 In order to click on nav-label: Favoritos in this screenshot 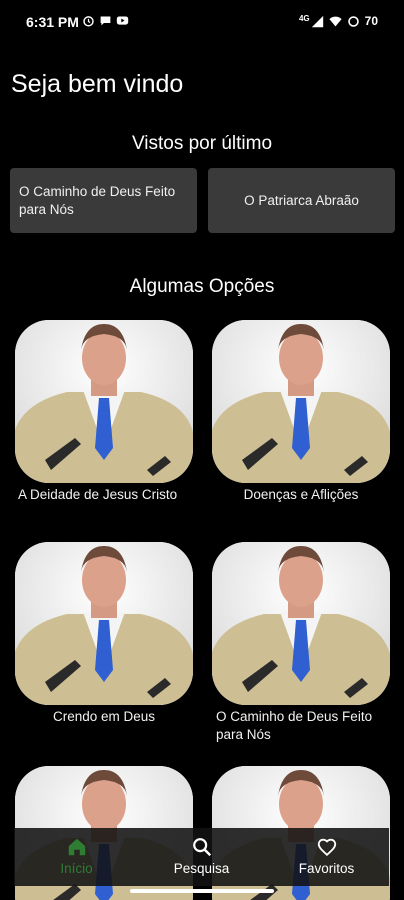, I will do `click(326, 868)`.